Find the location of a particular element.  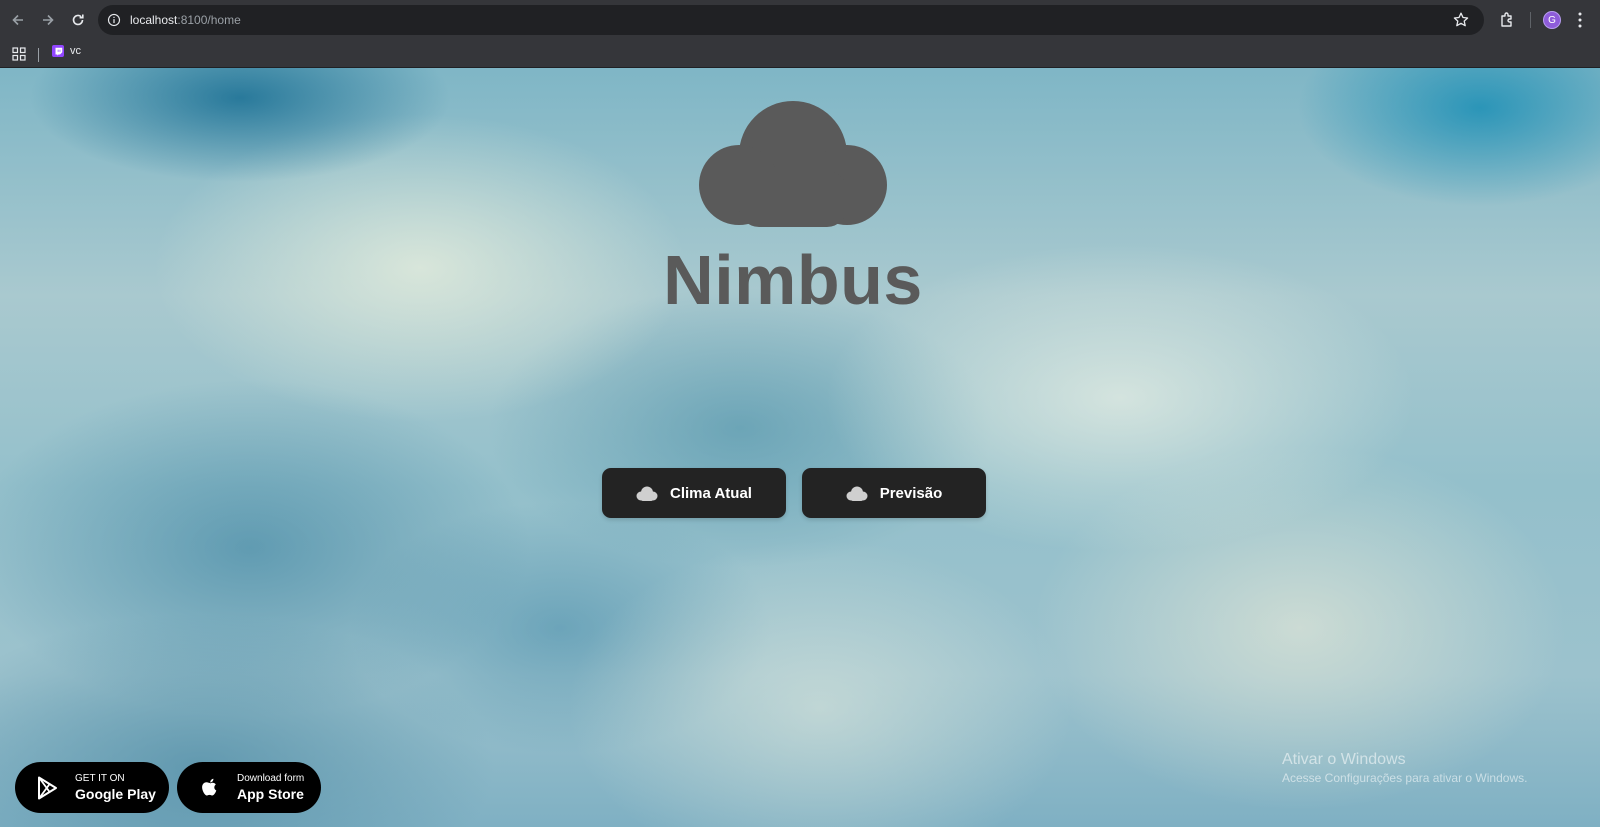

previsao-label: Previsão is located at coordinates (911, 493).